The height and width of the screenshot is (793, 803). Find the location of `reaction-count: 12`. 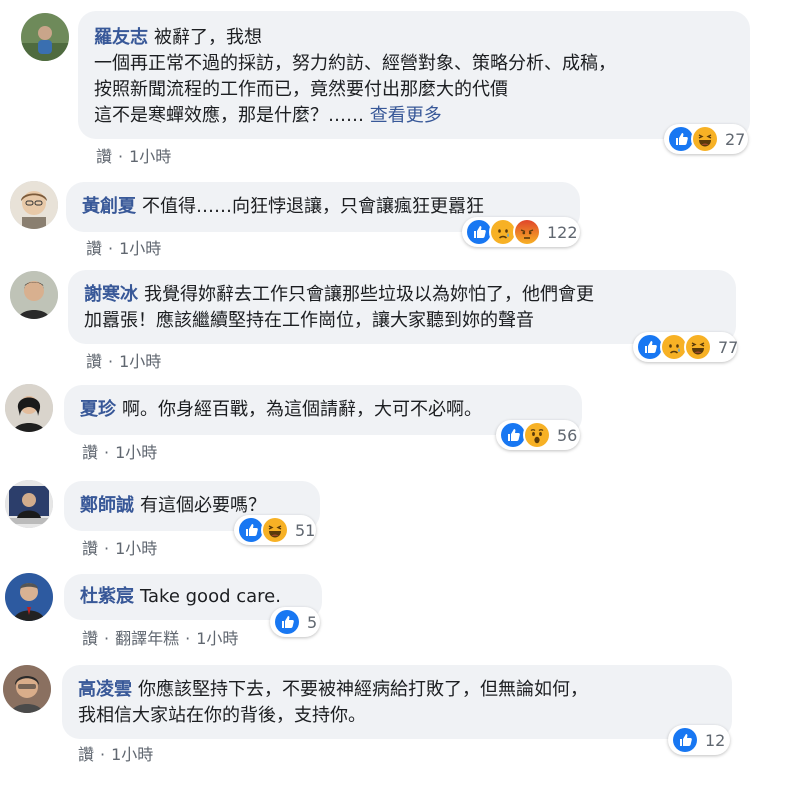

reaction-count: 12 is located at coordinates (715, 740).